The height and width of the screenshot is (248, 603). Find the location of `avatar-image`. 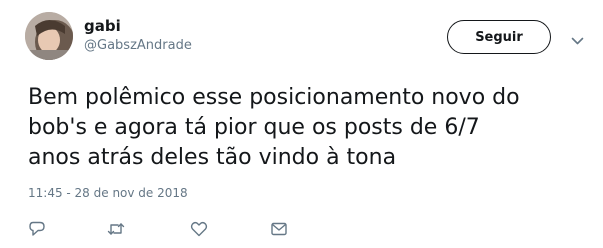

avatar-image is located at coordinates (49, 36).